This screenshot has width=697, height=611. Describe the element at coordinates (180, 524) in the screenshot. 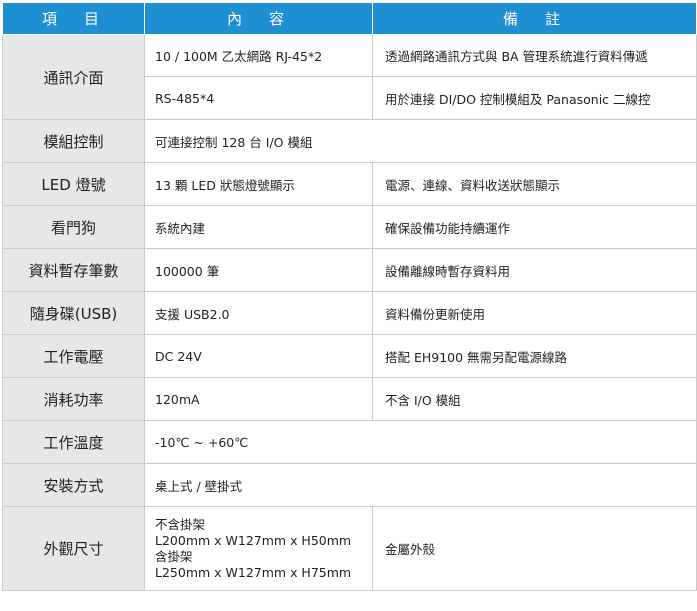

I see `dimension-line: 不含掛架` at that location.